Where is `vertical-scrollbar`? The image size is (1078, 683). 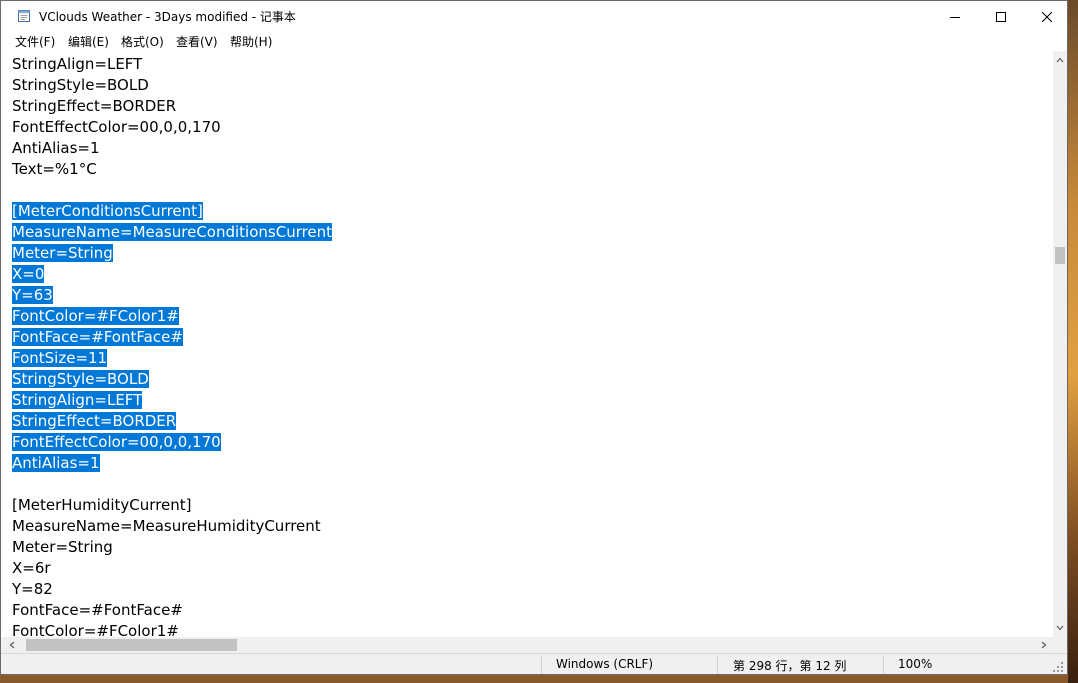
vertical-scrollbar is located at coordinates (1060, 344).